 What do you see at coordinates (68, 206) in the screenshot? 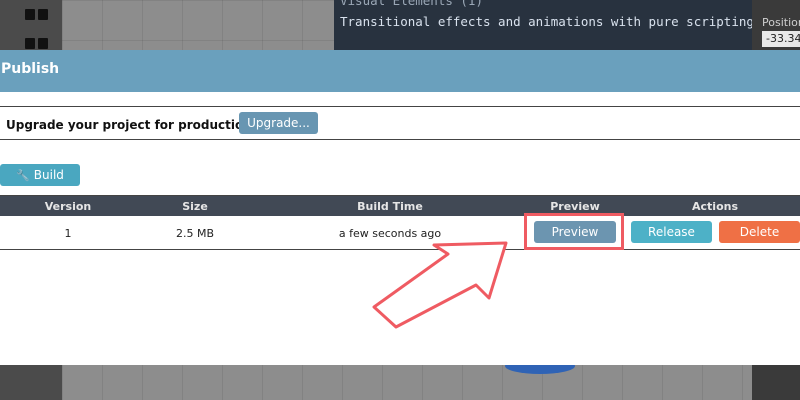
I see `header-version: Version` at bounding box center [68, 206].